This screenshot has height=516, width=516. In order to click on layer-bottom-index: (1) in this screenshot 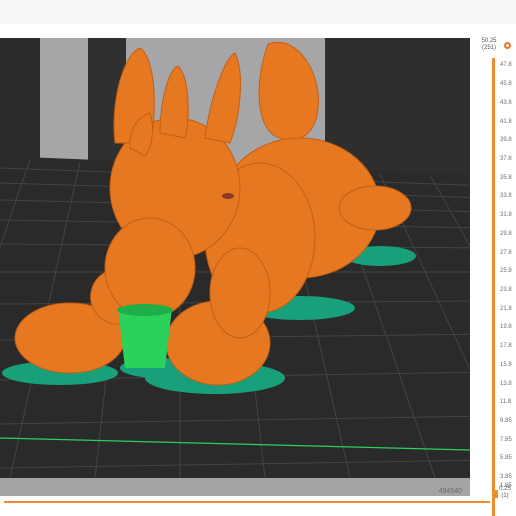, I will do `click(505, 496)`.